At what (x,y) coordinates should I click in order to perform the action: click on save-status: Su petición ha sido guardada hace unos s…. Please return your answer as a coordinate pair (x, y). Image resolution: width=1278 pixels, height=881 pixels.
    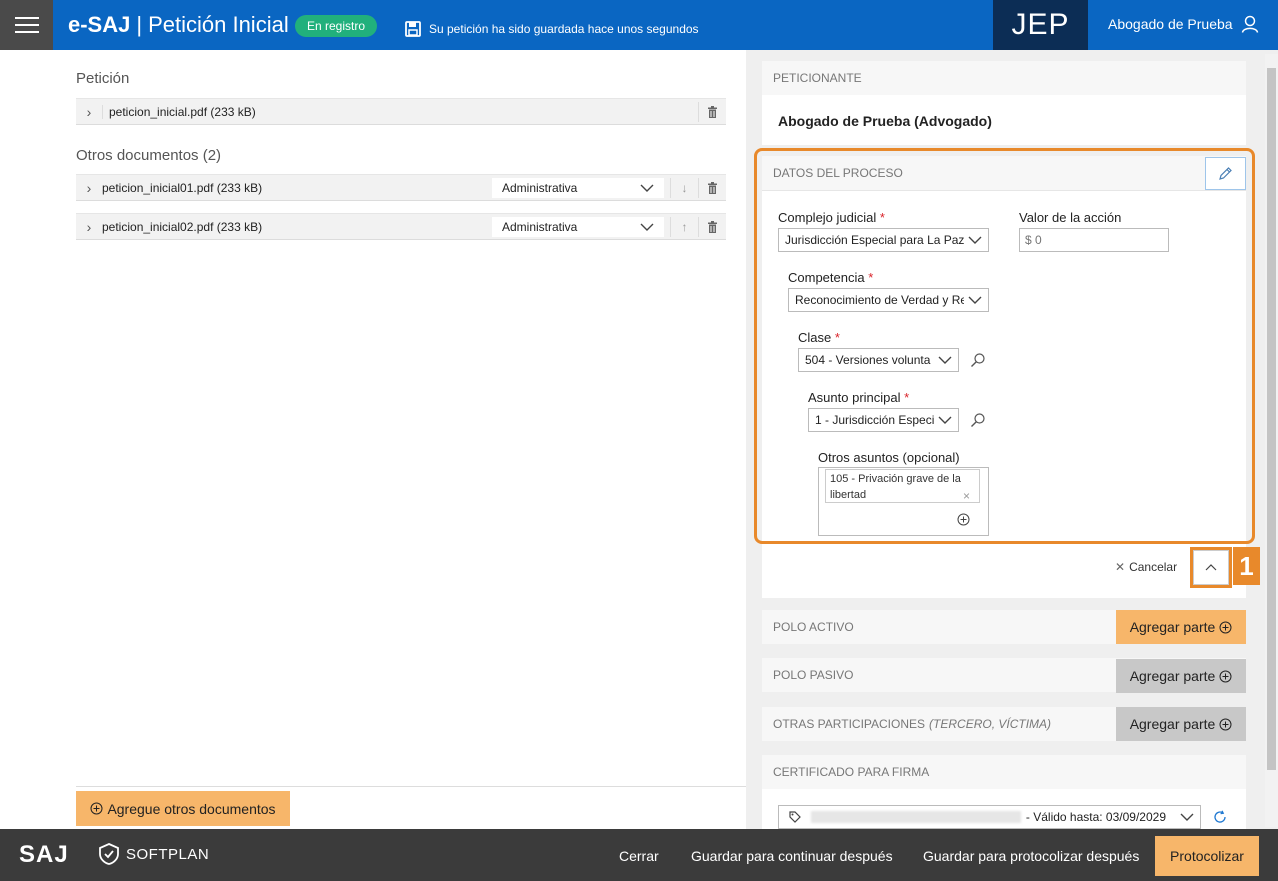
    Looking at the image, I should click on (552, 29).